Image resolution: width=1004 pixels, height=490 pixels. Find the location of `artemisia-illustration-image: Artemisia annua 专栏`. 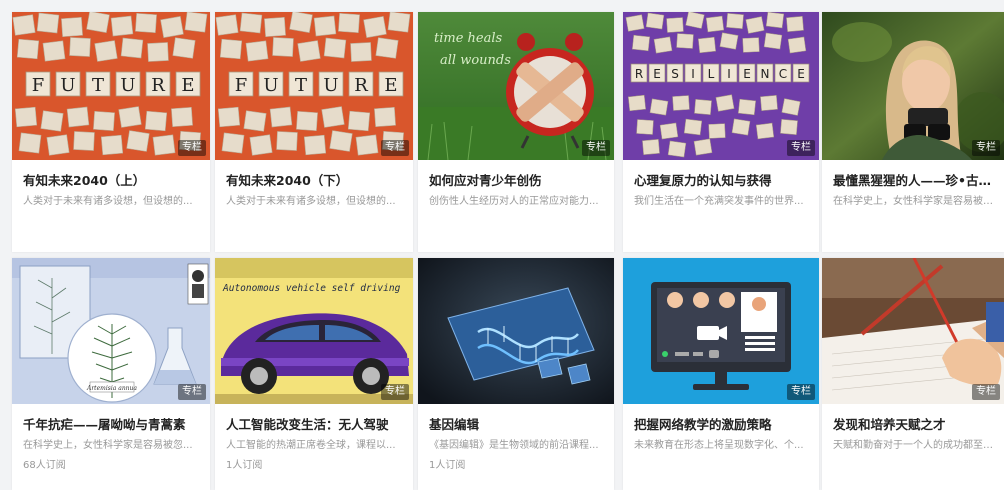

artemisia-illustration-image: Artemisia annua 专栏 is located at coordinates (111, 331).